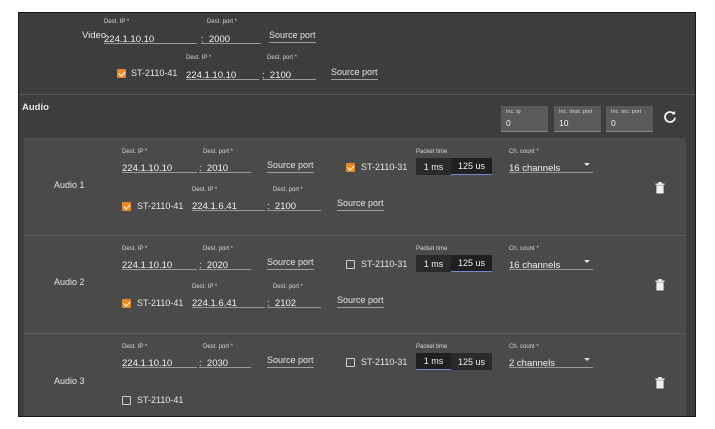 The width and height of the screenshot is (715, 429). I want to click on audio-1-packet-time-125us: 125 us, so click(471, 166).